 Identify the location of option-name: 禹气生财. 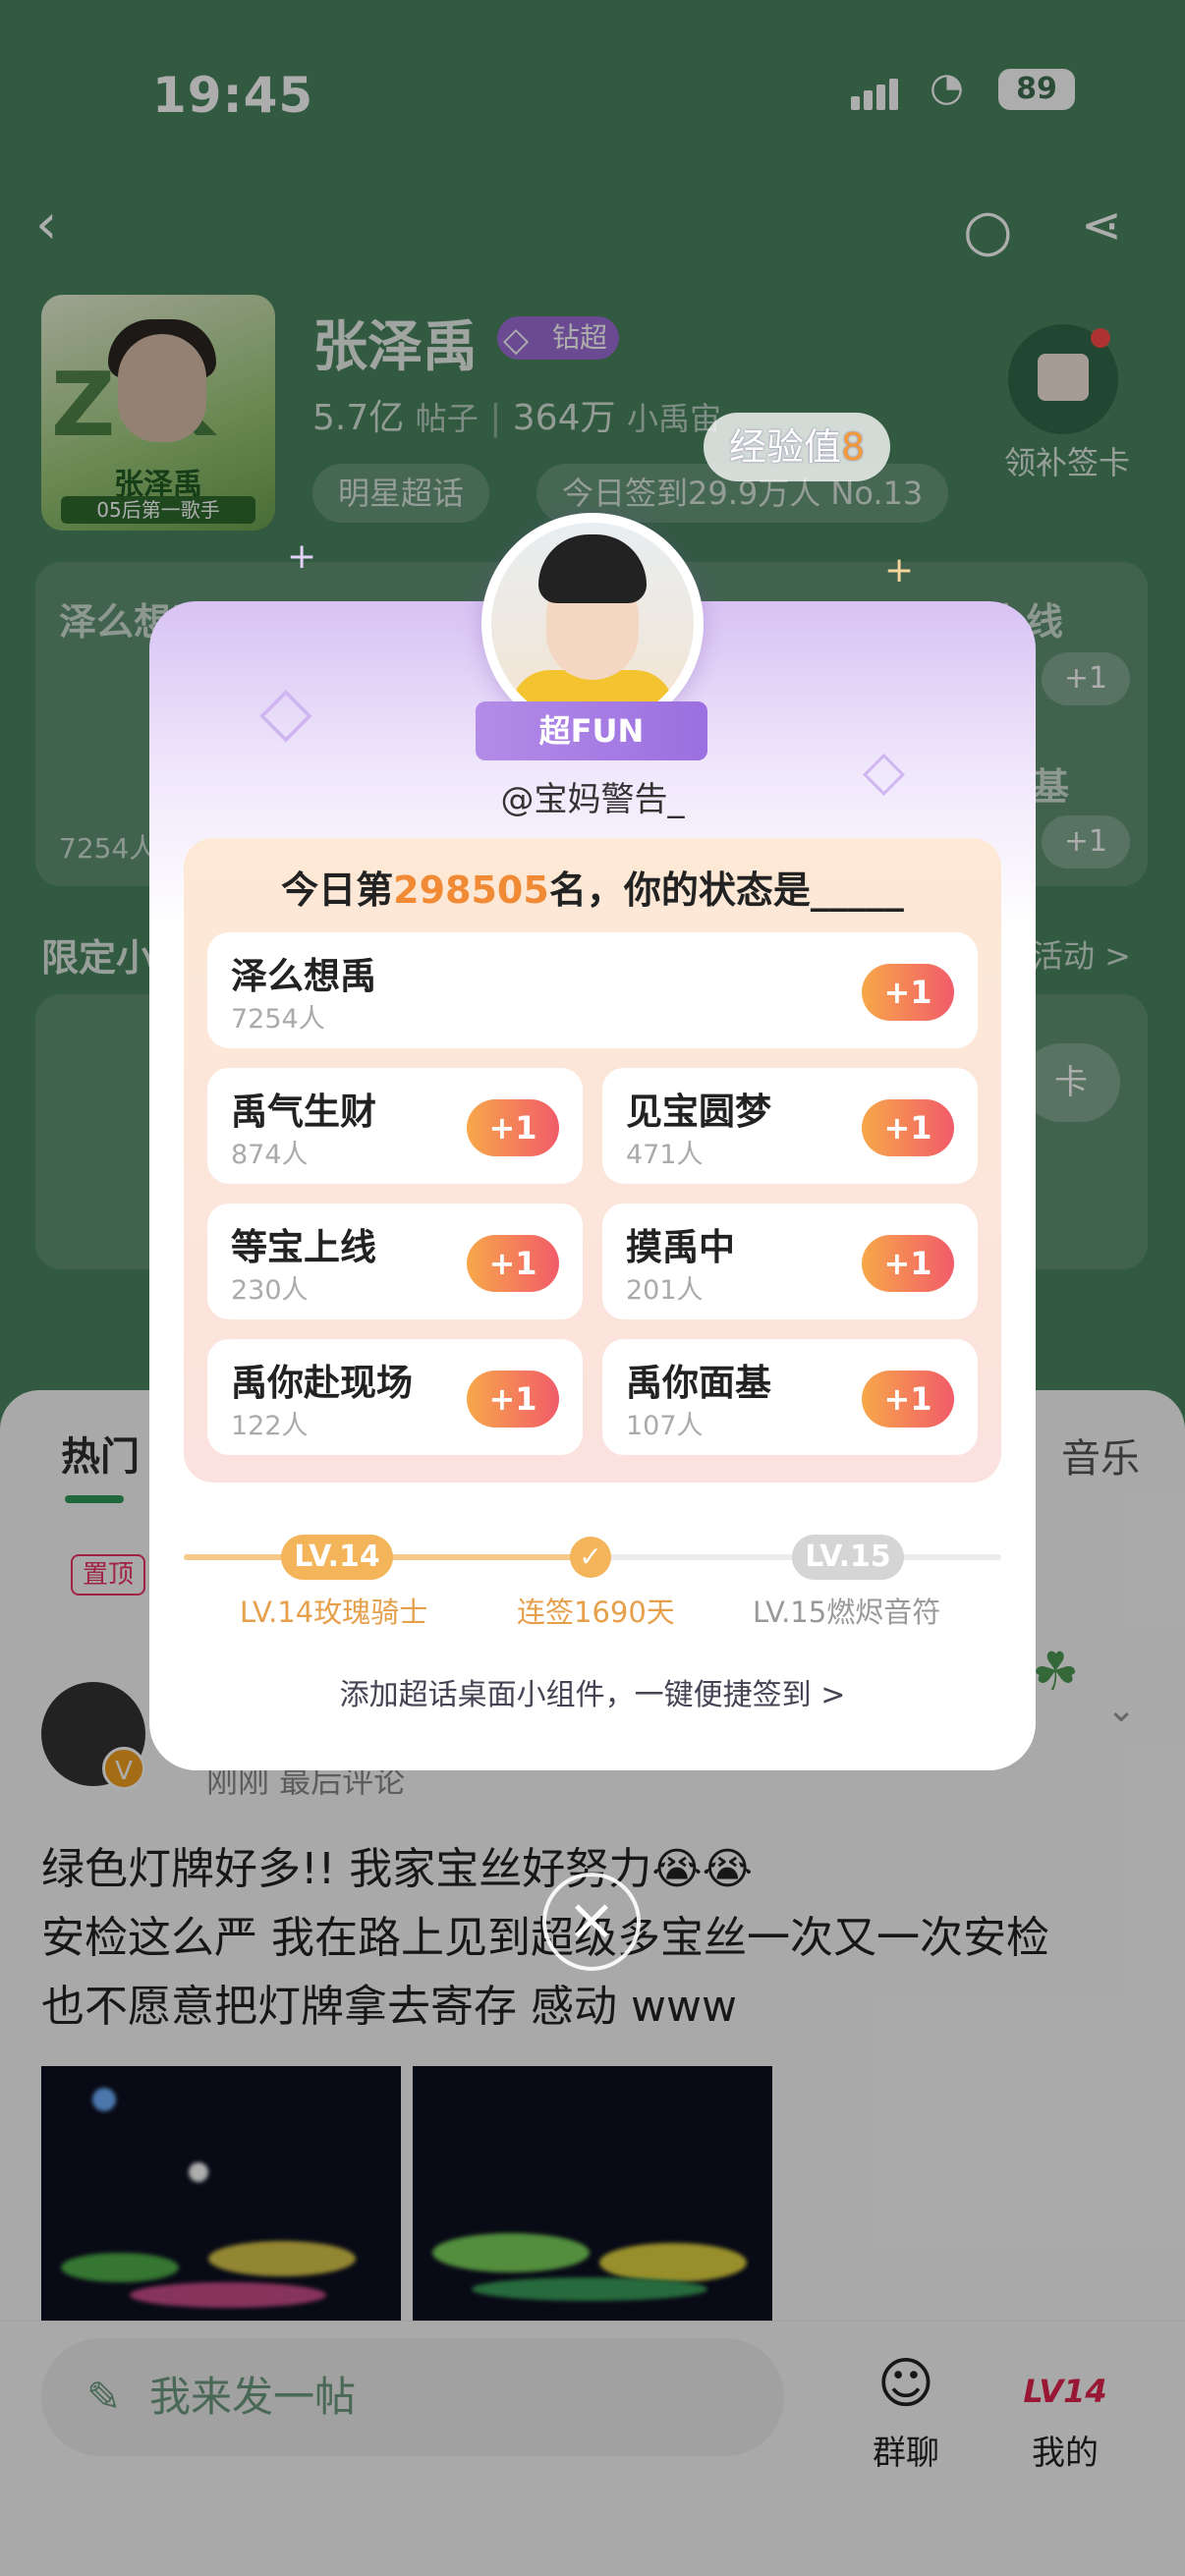
(304, 1112).